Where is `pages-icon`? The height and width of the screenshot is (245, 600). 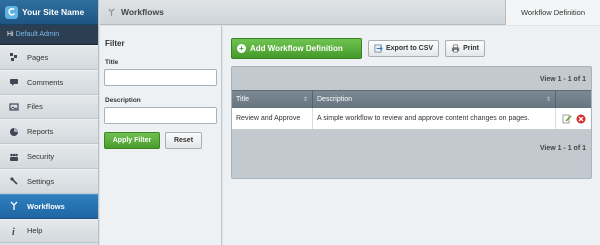 pages-icon is located at coordinates (14, 57).